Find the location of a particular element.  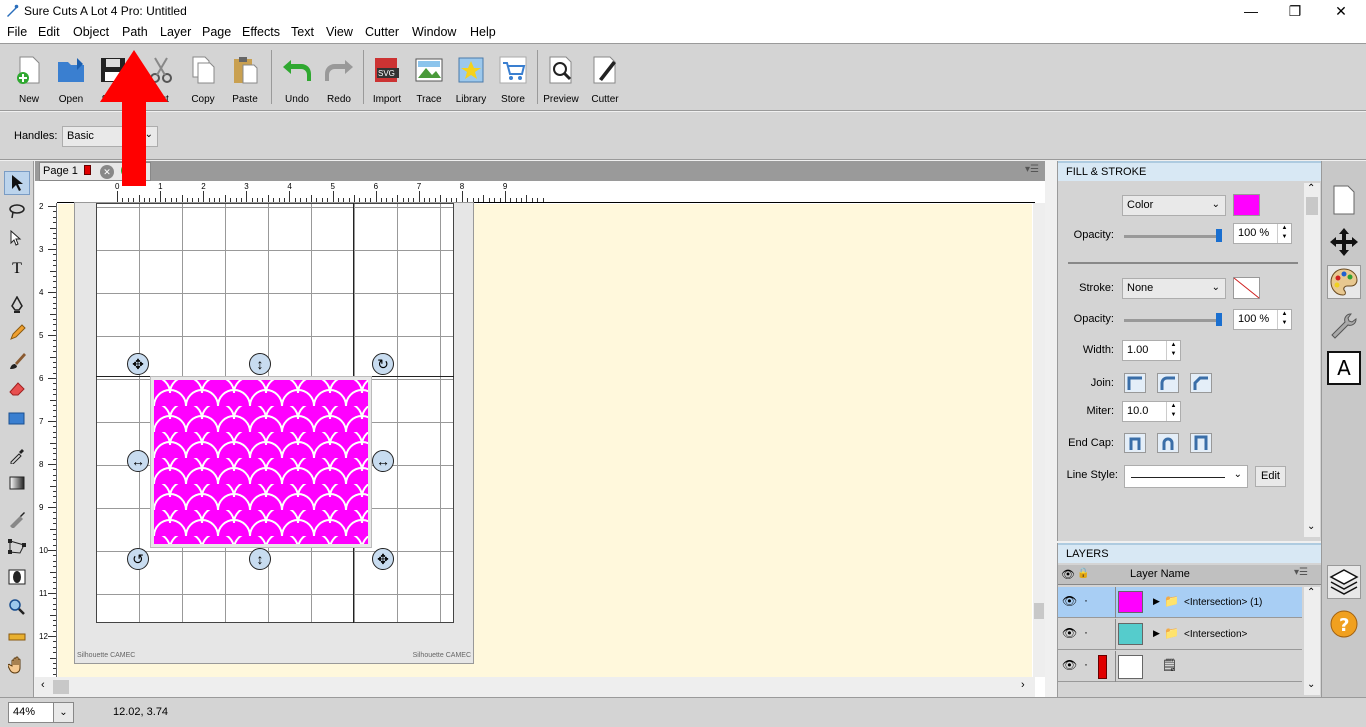

menu-edit: Edit is located at coordinates (49, 32).